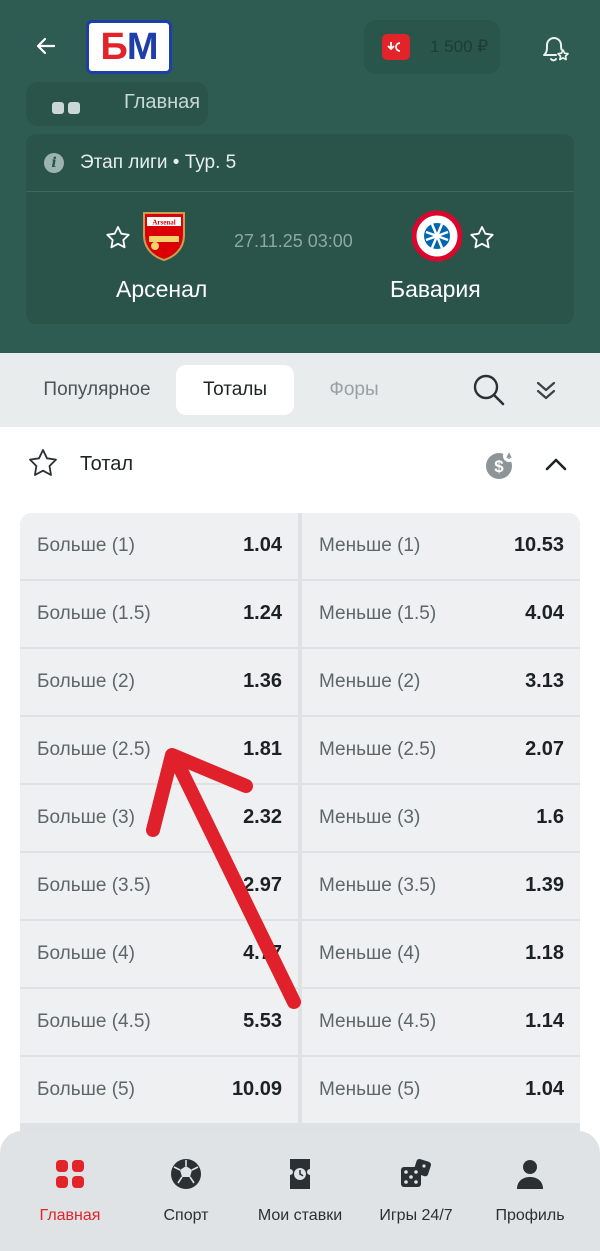 This screenshot has height=1251, width=600. Describe the element at coordinates (300, 751) in the screenshot. I see `odds-row: Больше (2.5) 1.81 Меньше (2.5) 2.07` at that location.